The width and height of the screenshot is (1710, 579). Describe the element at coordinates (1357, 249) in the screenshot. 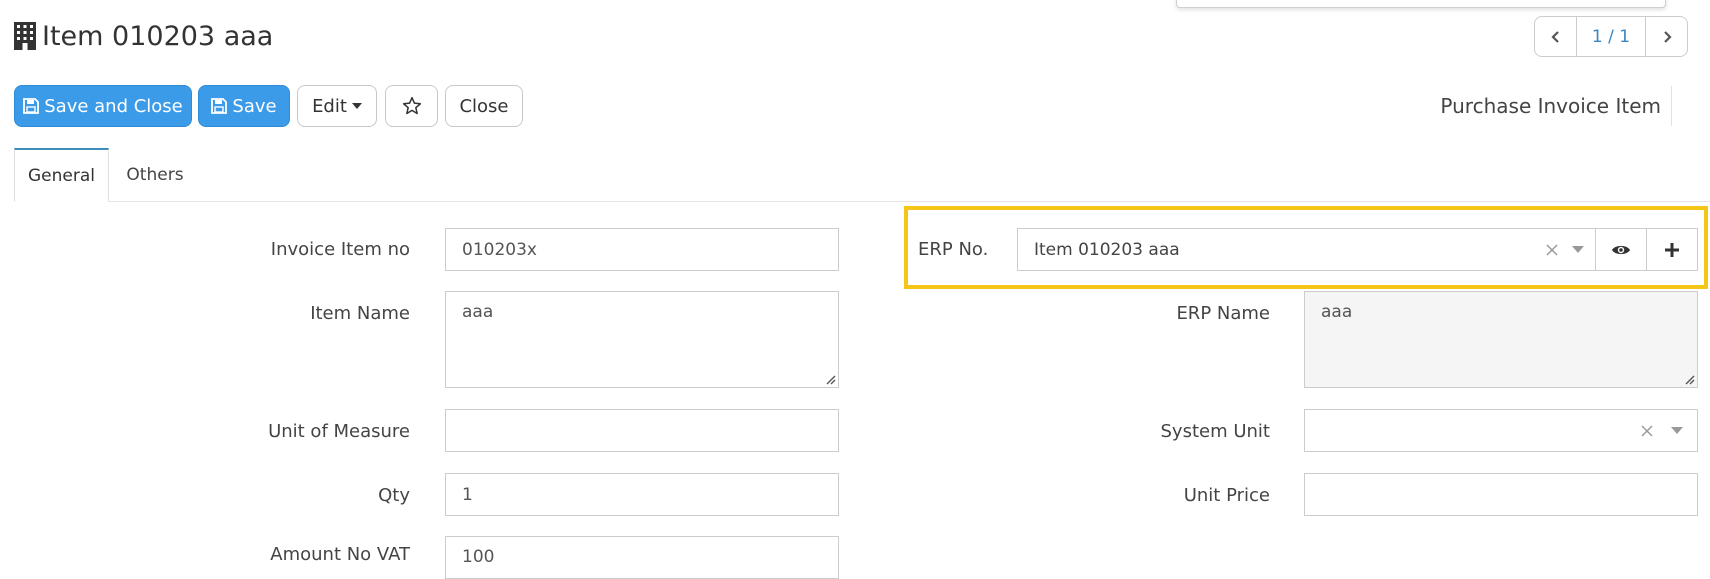

I see `erp-no-select: Item 010203 aaa` at that location.